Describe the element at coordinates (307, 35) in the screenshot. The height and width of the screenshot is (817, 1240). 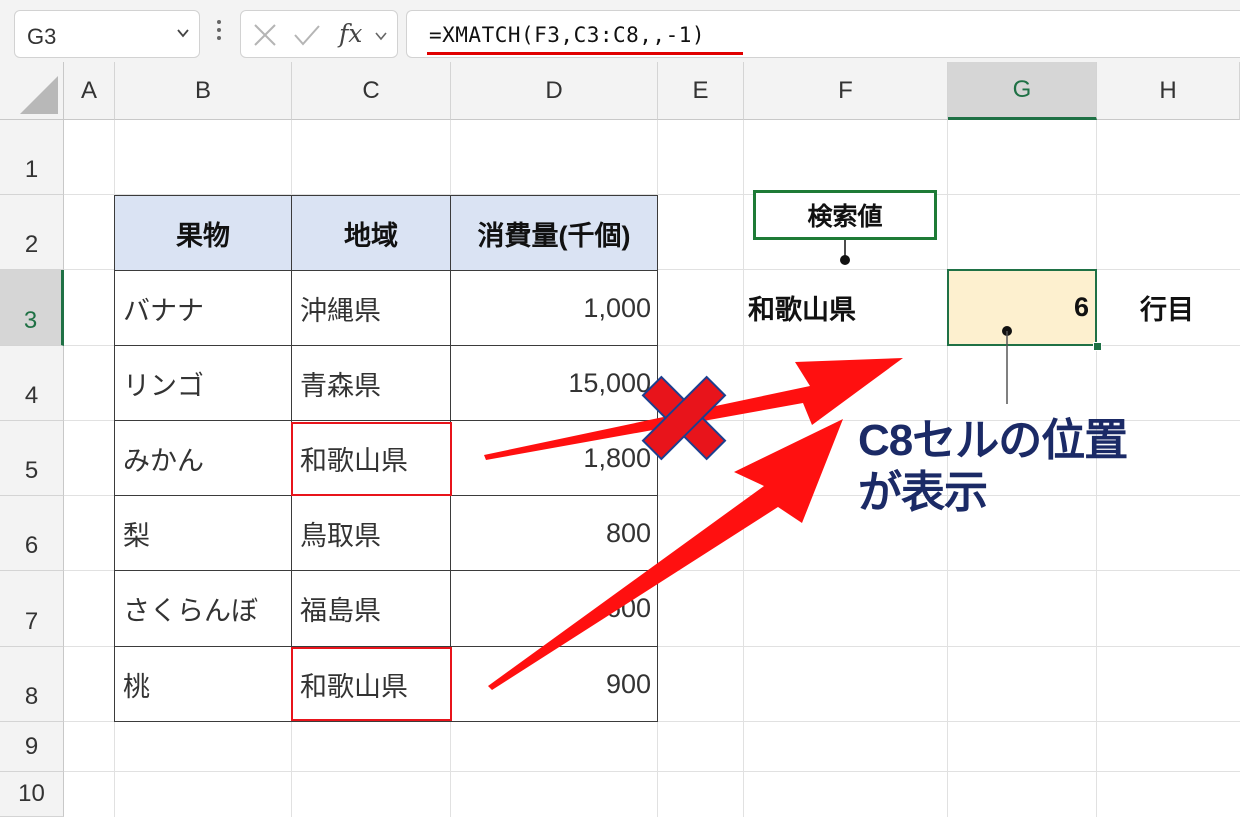
I see `check-icon` at that location.